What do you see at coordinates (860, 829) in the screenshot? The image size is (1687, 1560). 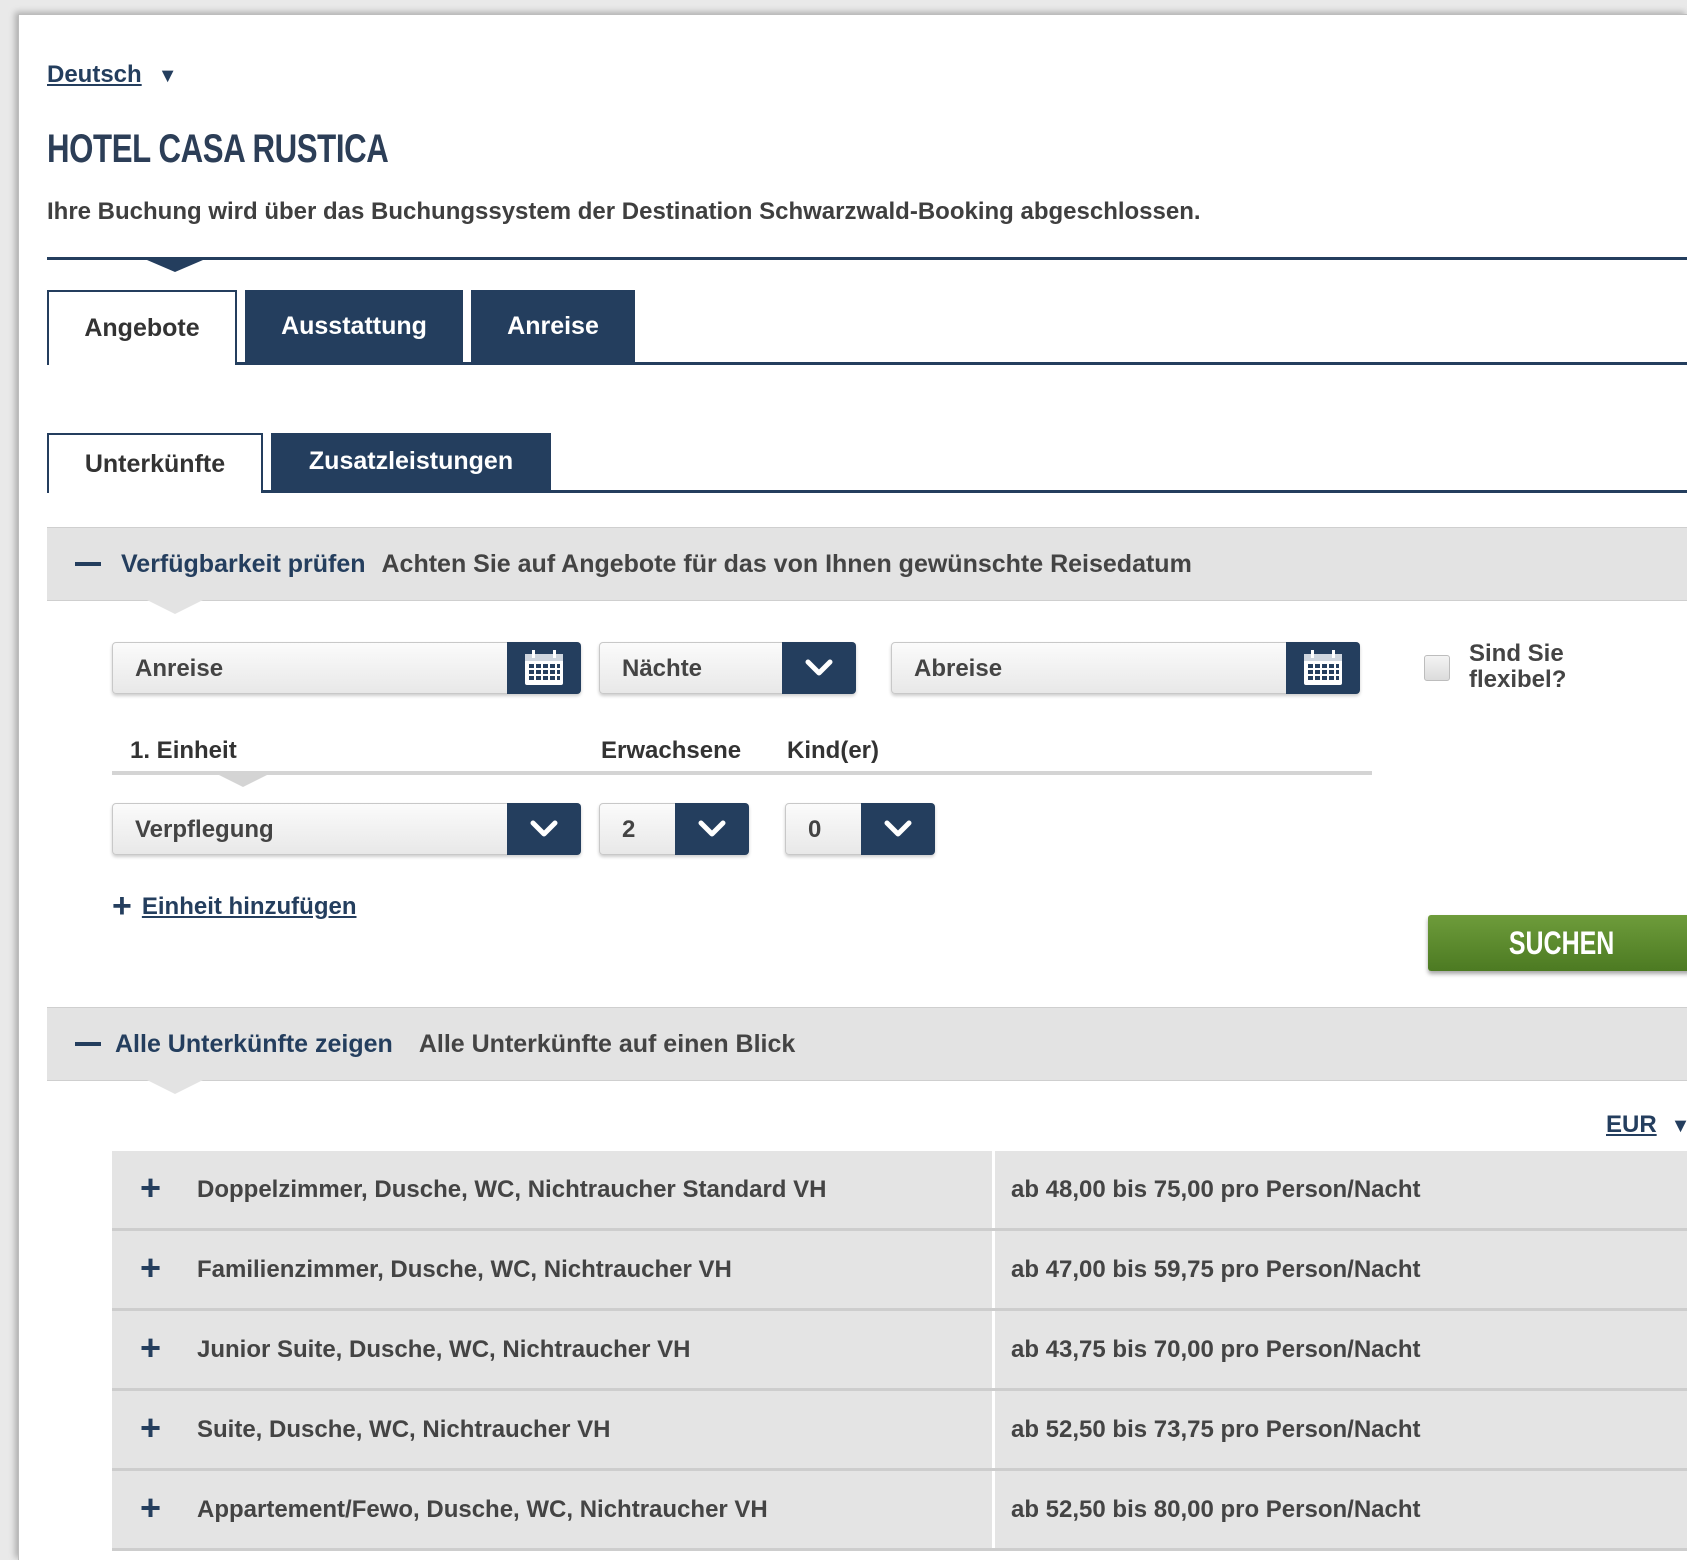 I see `children-select: 0` at bounding box center [860, 829].